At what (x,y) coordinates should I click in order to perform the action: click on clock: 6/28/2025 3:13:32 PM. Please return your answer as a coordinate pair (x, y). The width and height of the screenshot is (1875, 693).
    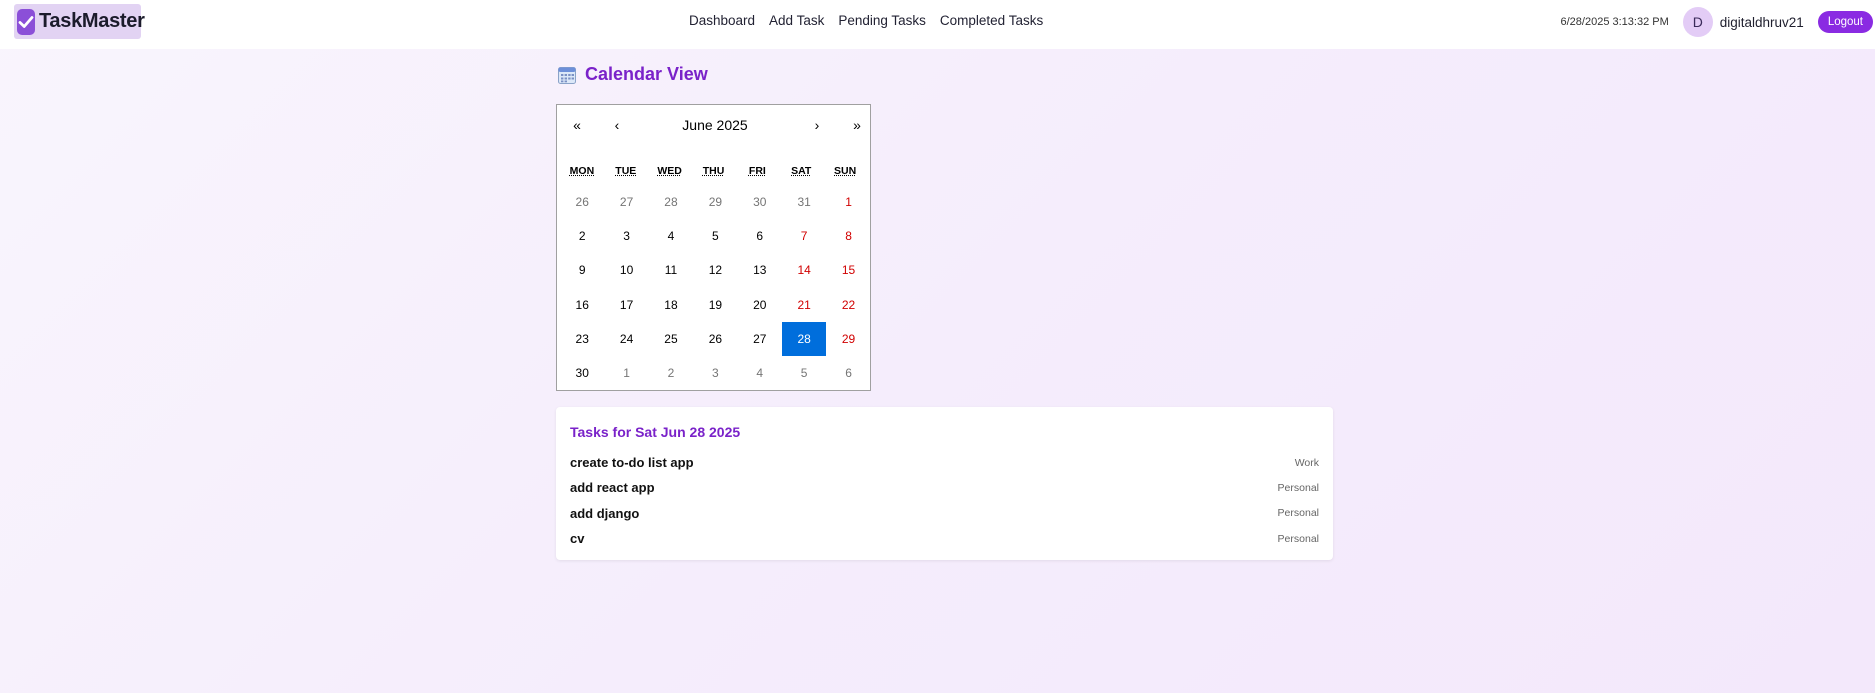
    Looking at the image, I should click on (1614, 22).